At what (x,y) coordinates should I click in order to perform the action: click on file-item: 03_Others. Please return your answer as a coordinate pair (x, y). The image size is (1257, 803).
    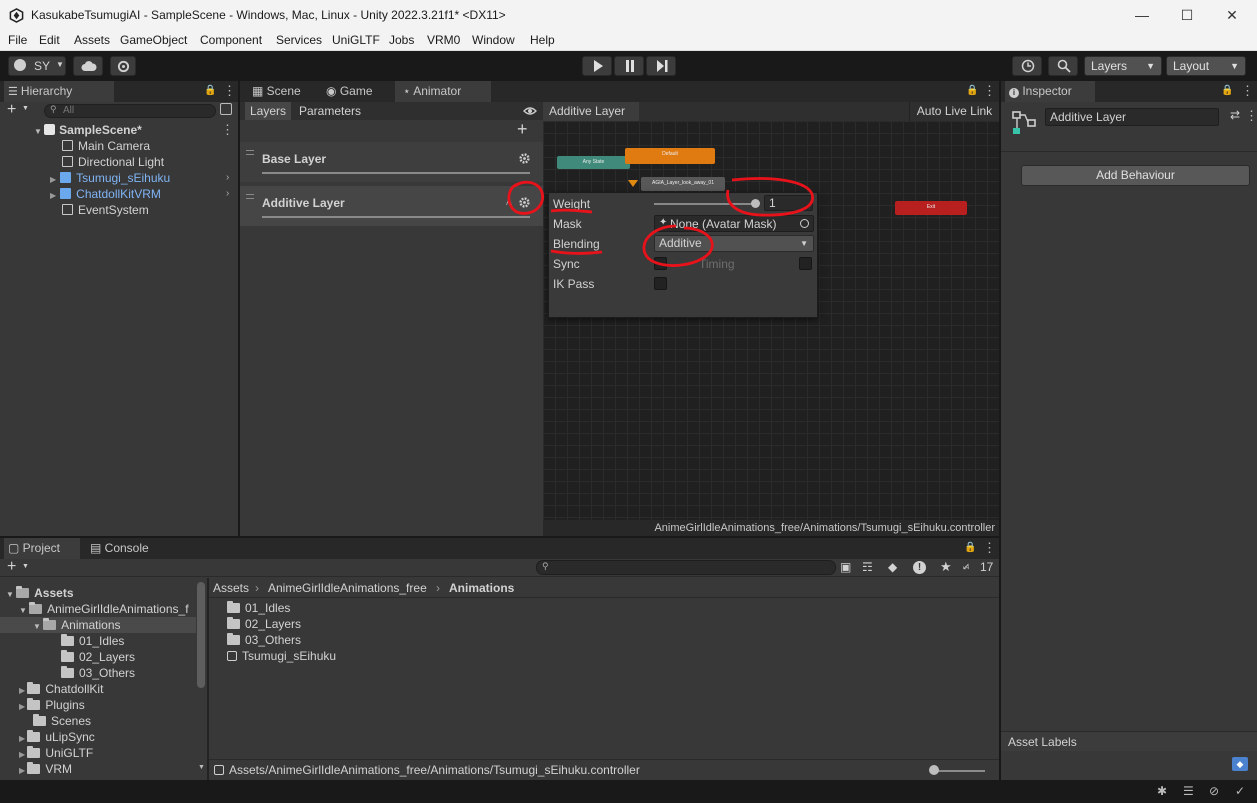
    Looking at the image, I should click on (264, 640).